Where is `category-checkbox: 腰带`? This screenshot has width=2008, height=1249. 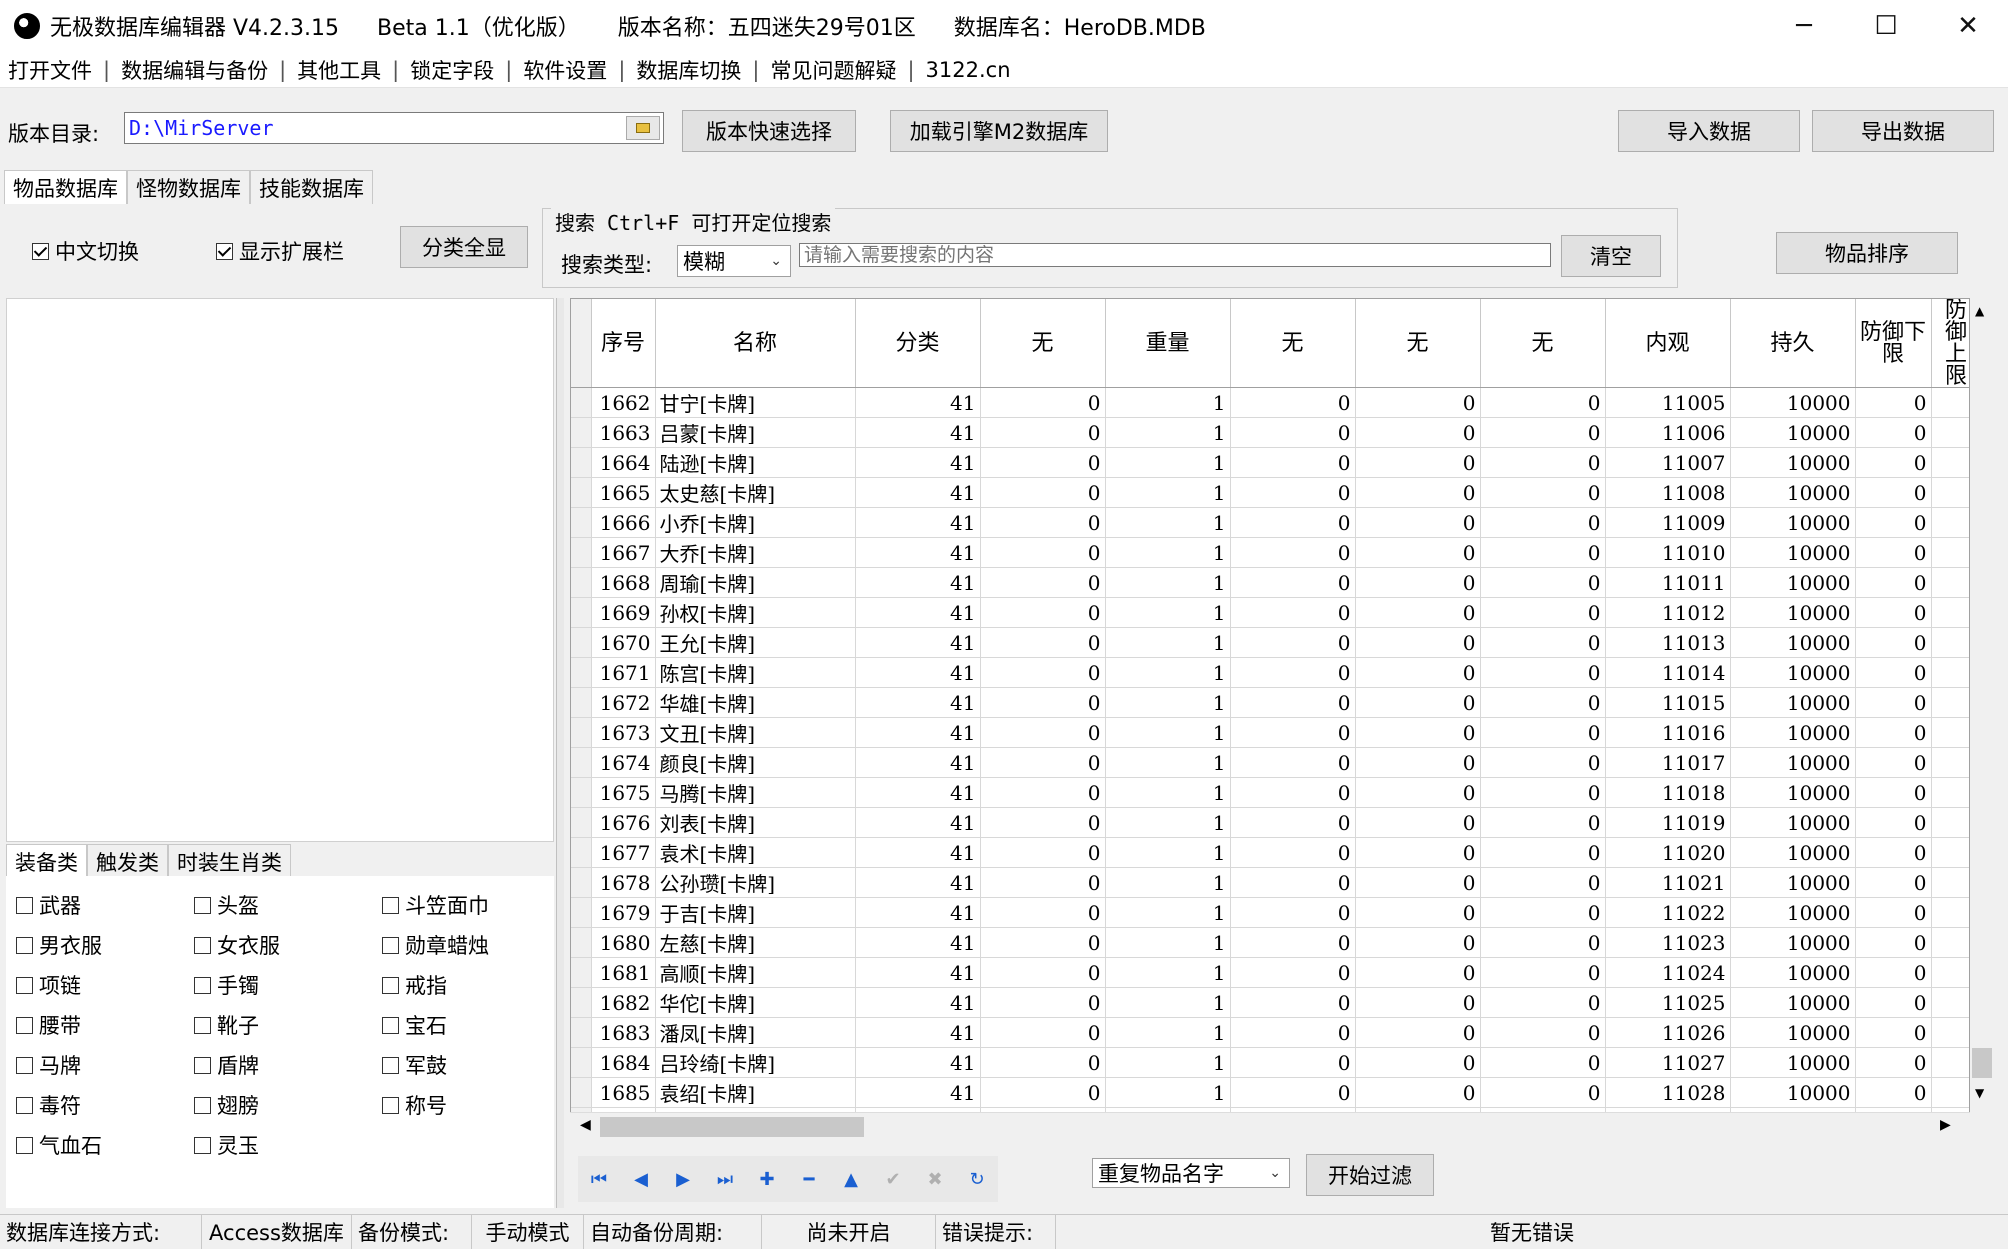
category-checkbox: 腰带 is located at coordinates (48, 1025).